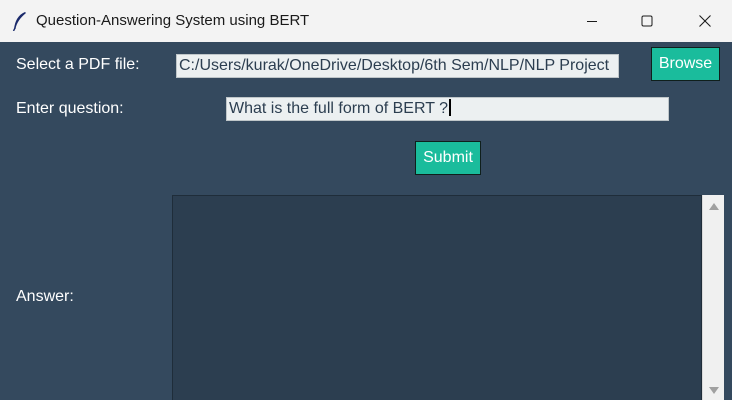  Describe the element at coordinates (339, 108) in the screenshot. I see `question-text: What is the full form of BERT ?` at that location.